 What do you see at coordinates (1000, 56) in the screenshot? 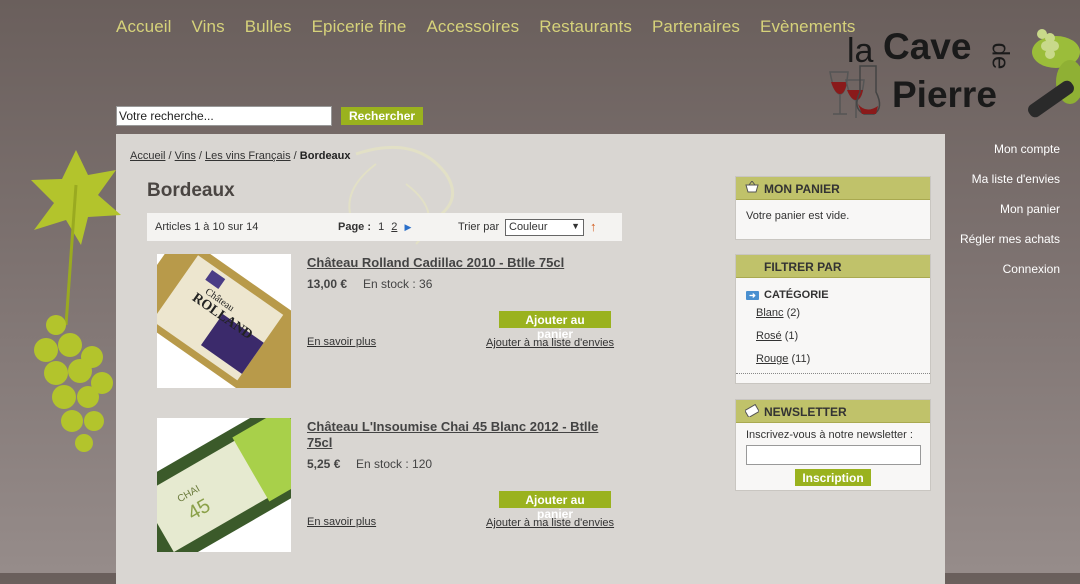
I see `logo-text-de: de` at bounding box center [1000, 56].